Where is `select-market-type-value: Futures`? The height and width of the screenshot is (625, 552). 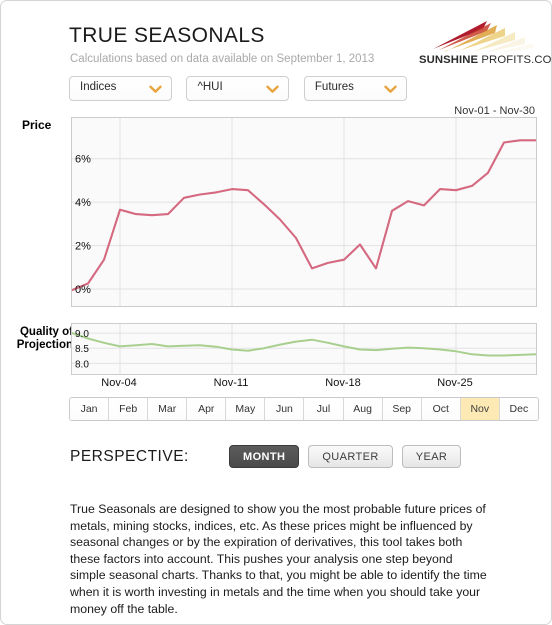 select-market-type-value: Futures is located at coordinates (334, 87).